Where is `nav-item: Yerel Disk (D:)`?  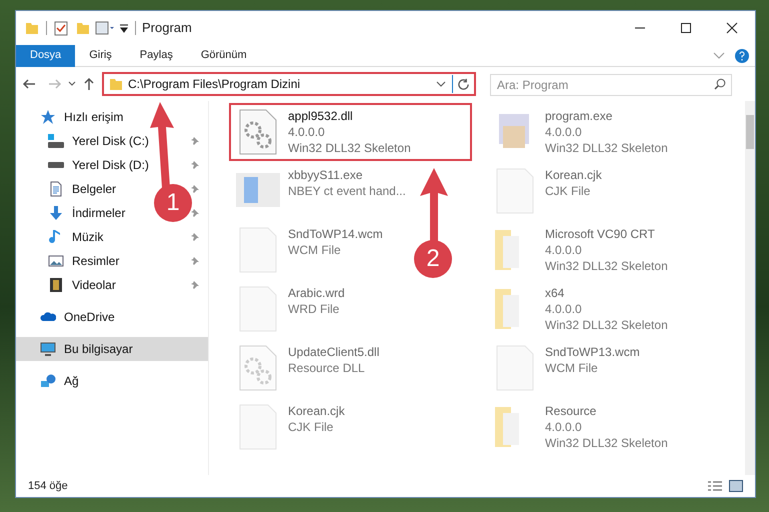 nav-item: Yerel Disk (D:) is located at coordinates (110, 165).